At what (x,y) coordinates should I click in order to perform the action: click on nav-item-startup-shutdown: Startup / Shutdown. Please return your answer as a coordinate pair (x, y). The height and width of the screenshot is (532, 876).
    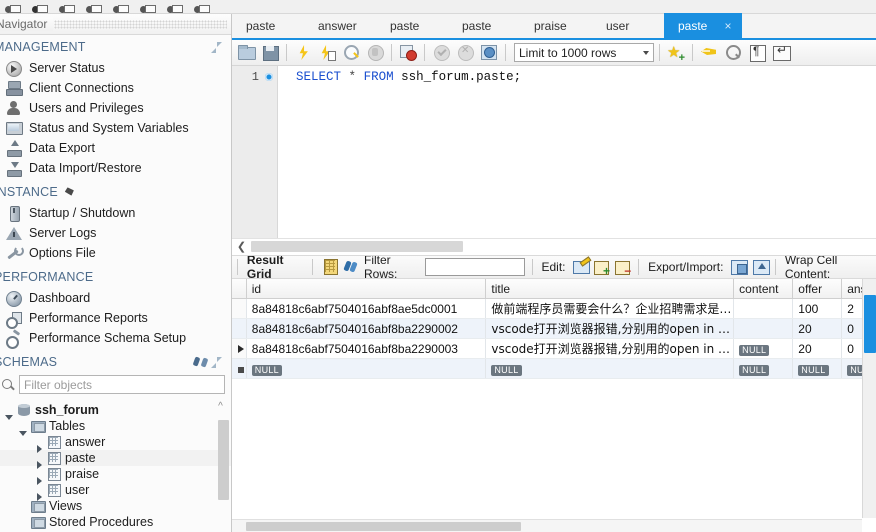
    Looking at the image, I should click on (115, 213).